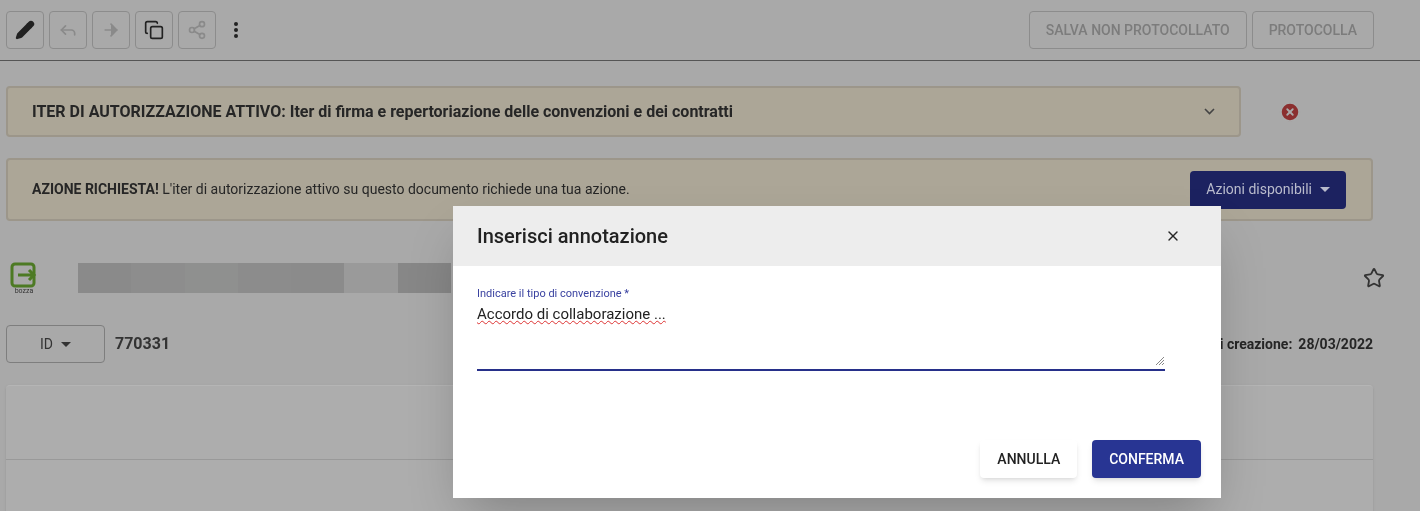 The image size is (1420, 511). Describe the element at coordinates (1268, 189) in the screenshot. I see `actions-dropdown-button: Azioni disponibili` at that location.